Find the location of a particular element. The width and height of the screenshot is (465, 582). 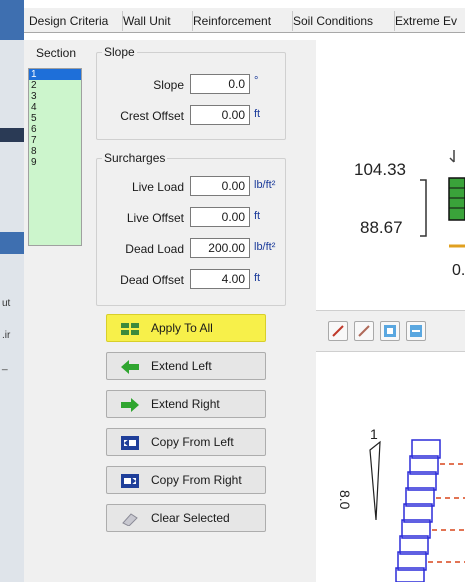

tab-design-criteria: Design Criteria is located at coordinates (74, 21).